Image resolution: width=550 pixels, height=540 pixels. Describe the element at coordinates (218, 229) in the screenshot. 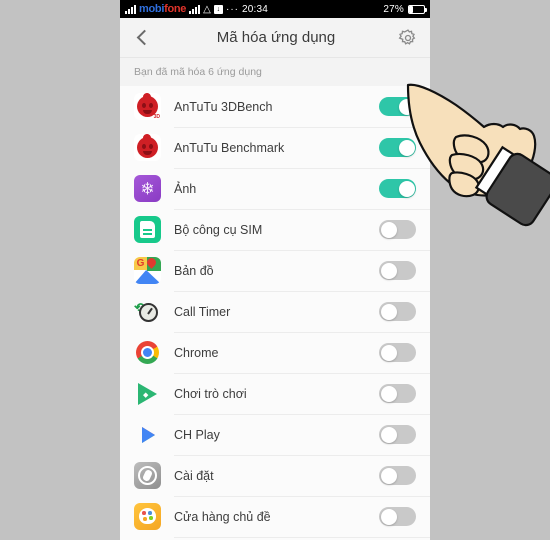

I see `app-name: Bộ công cụ SIM` at that location.